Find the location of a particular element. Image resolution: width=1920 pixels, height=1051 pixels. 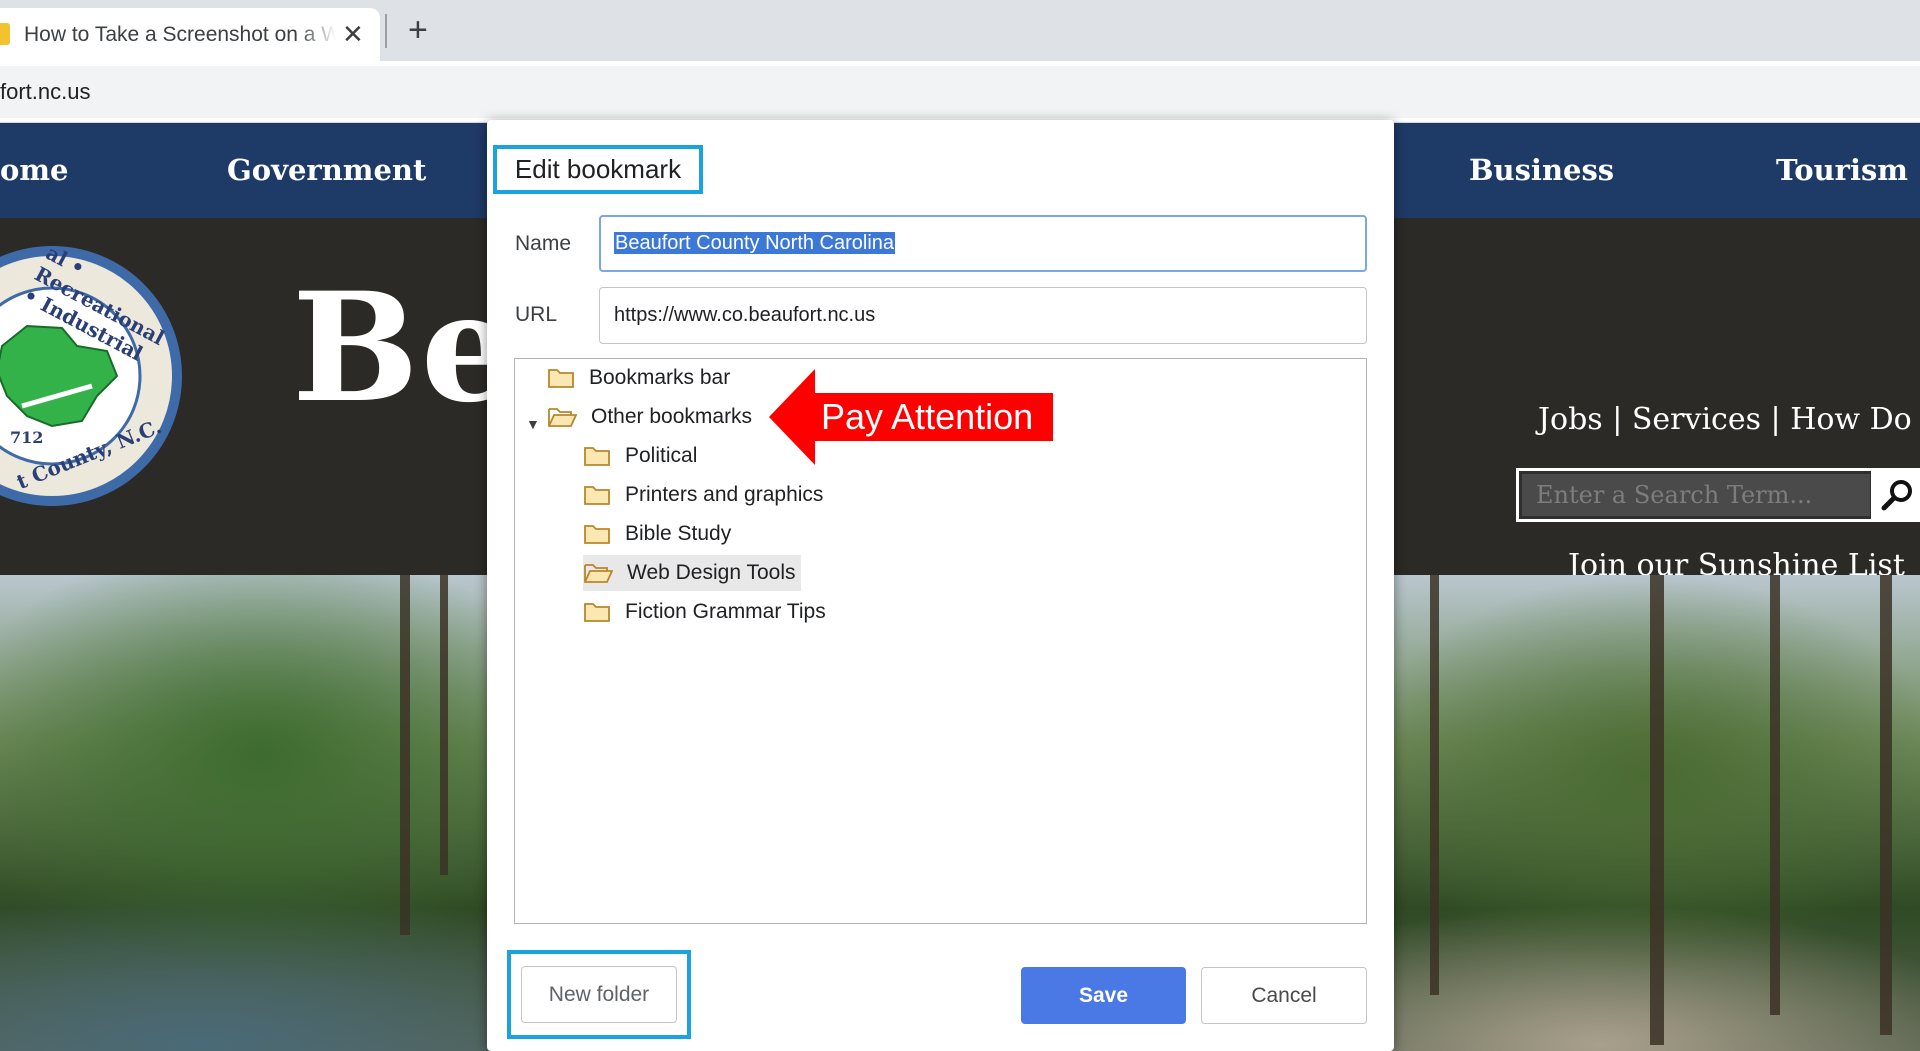

browser-tab: How to Take a Screenshot on a Windows ✕ is located at coordinates (190, 34).